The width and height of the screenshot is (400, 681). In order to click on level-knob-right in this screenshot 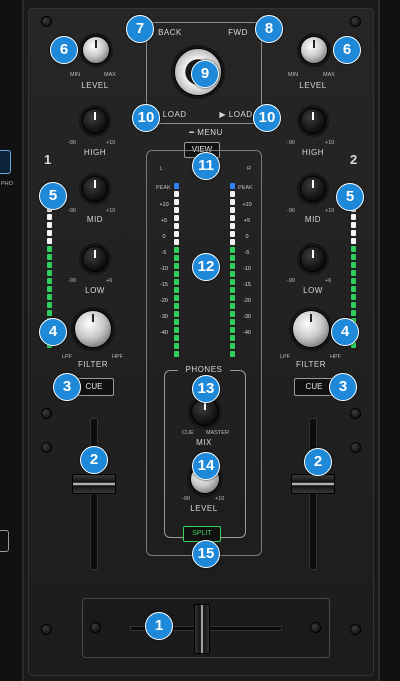, I will do `click(314, 50)`.